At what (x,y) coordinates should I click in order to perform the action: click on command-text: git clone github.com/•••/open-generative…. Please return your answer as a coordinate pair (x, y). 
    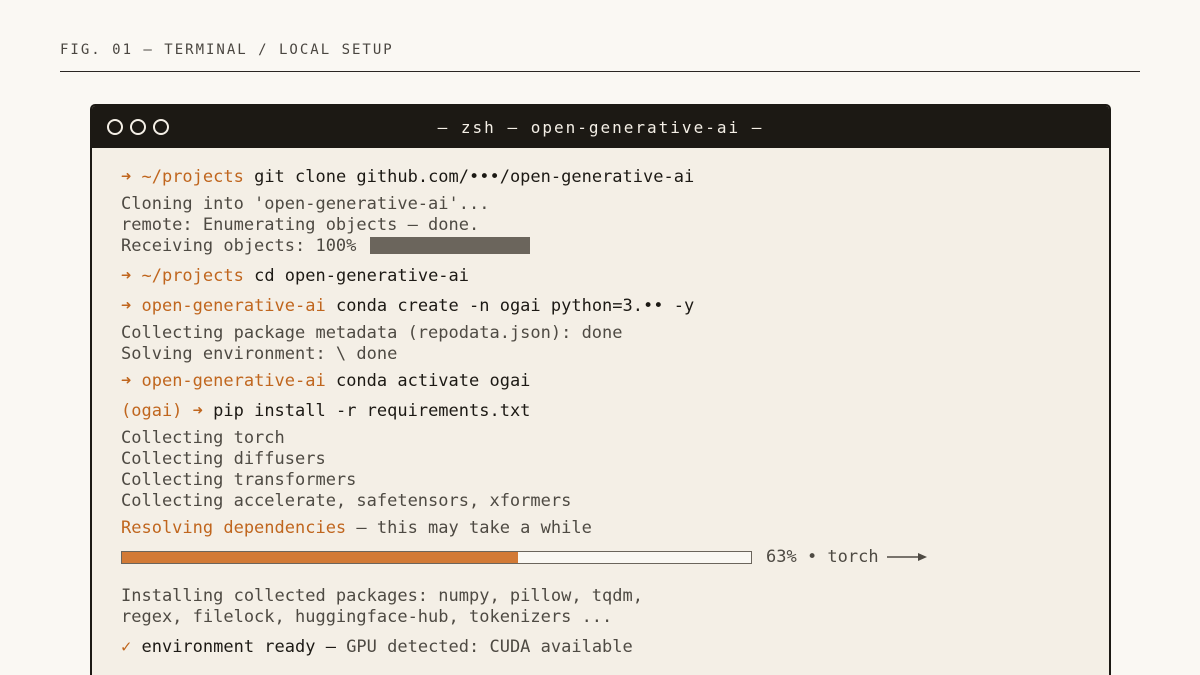
    Looking at the image, I should click on (474, 177).